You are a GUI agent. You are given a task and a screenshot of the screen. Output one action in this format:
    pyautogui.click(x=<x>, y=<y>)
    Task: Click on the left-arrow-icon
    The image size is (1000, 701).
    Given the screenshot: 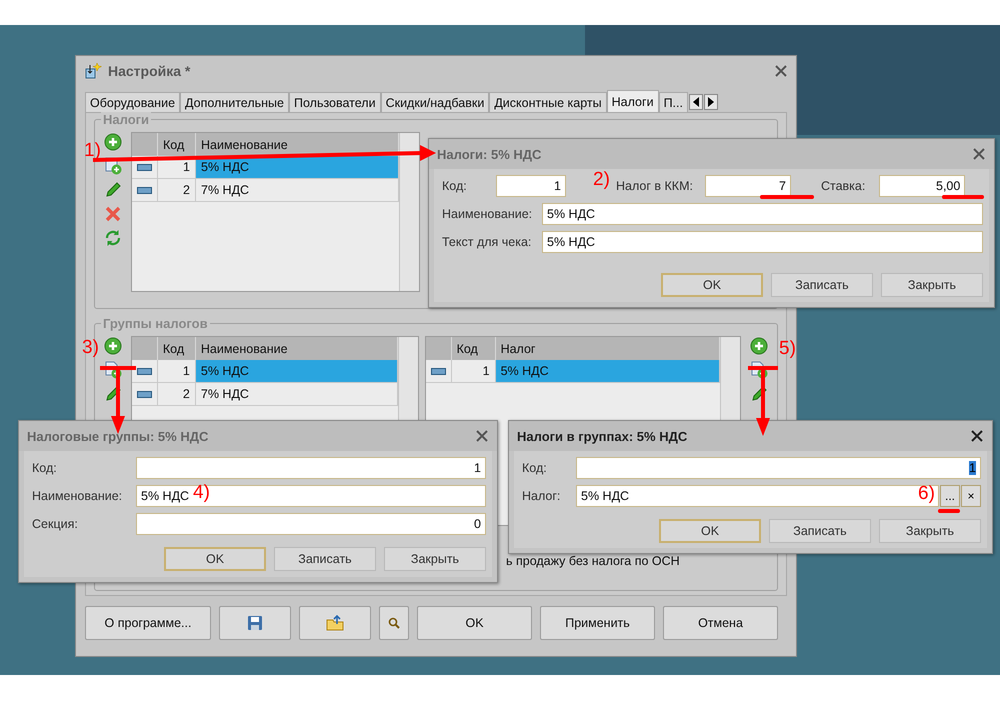 What is the action you would take?
    pyautogui.click(x=696, y=102)
    